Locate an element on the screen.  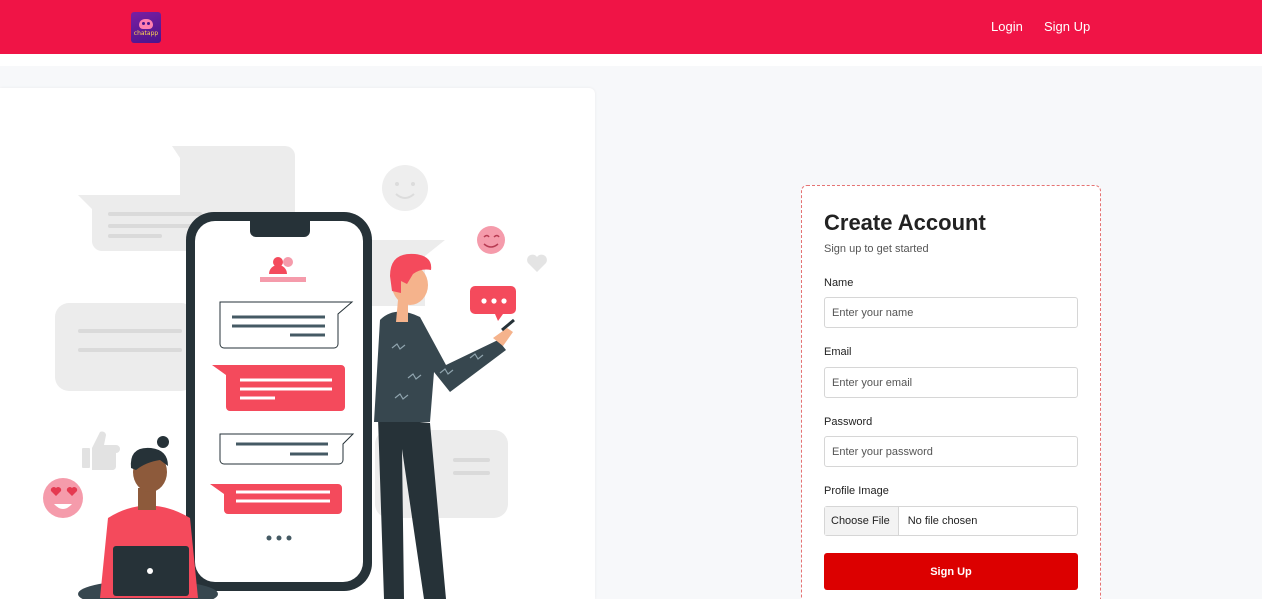
name-label: Name is located at coordinates (839, 283).